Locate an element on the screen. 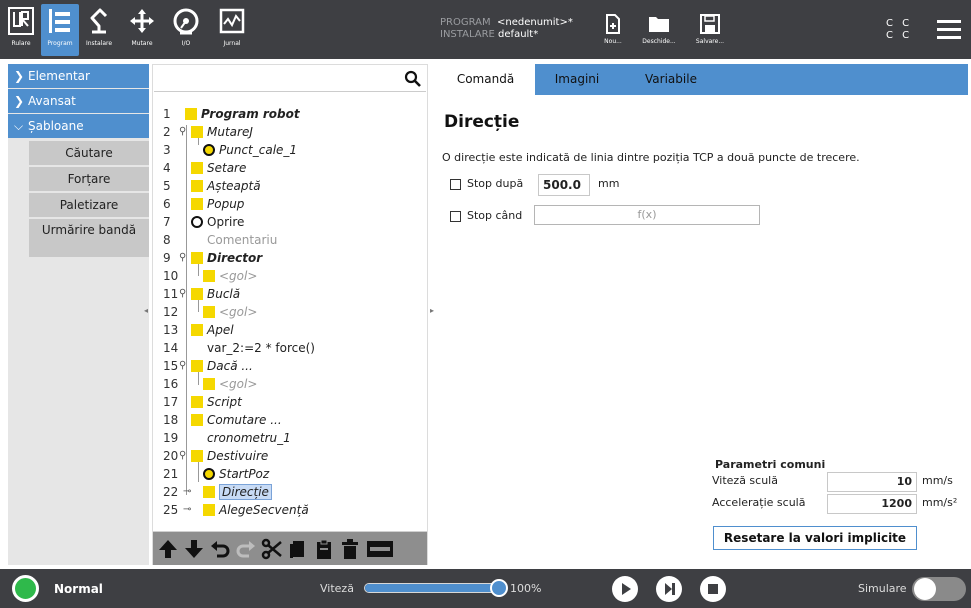  undo-icon is located at coordinates (220, 549).